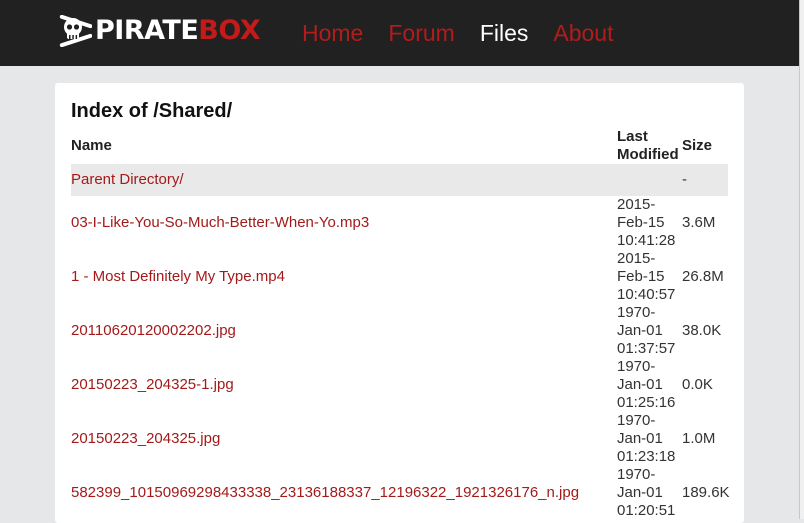  Describe the element at coordinates (504, 33) in the screenshot. I see `nav-files: Files` at that location.